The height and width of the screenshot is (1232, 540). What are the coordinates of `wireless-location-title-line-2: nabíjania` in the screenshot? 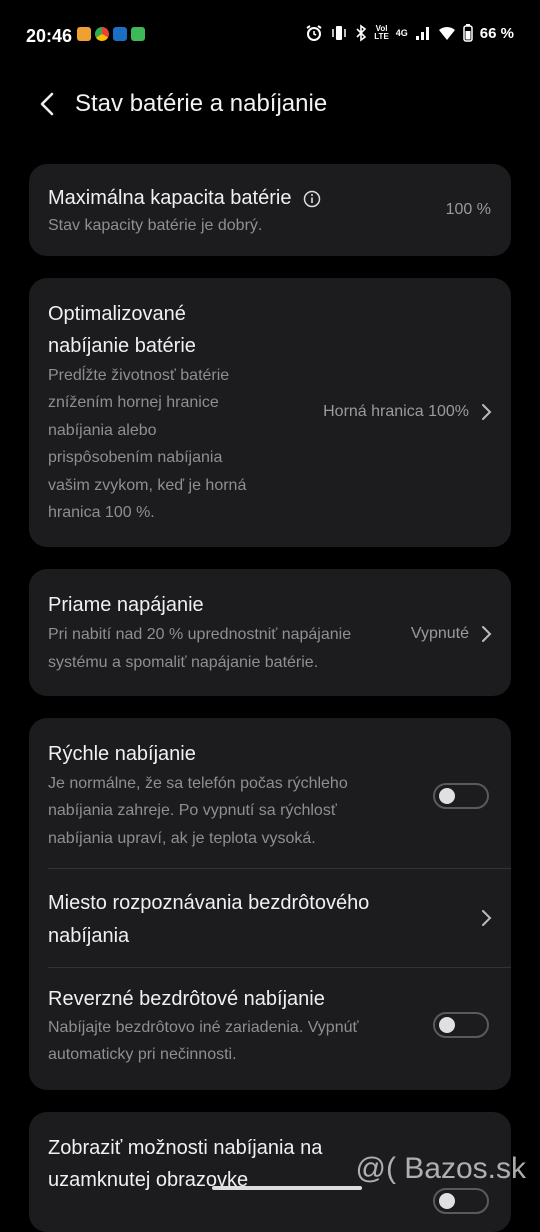 It's located at (89, 936).